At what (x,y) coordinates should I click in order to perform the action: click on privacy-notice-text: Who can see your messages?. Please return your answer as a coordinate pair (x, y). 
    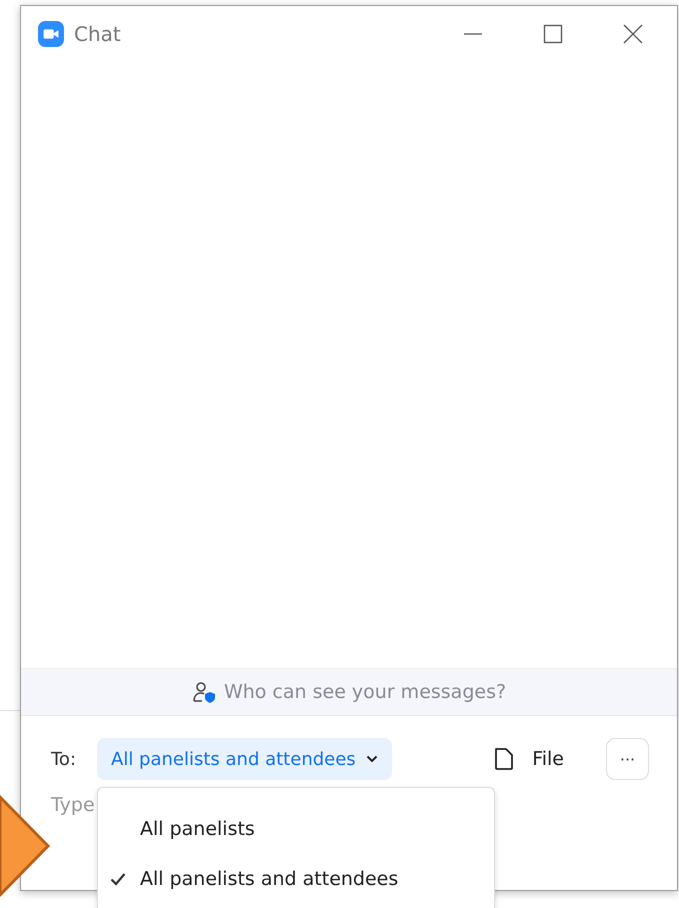
    Looking at the image, I should click on (365, 692).